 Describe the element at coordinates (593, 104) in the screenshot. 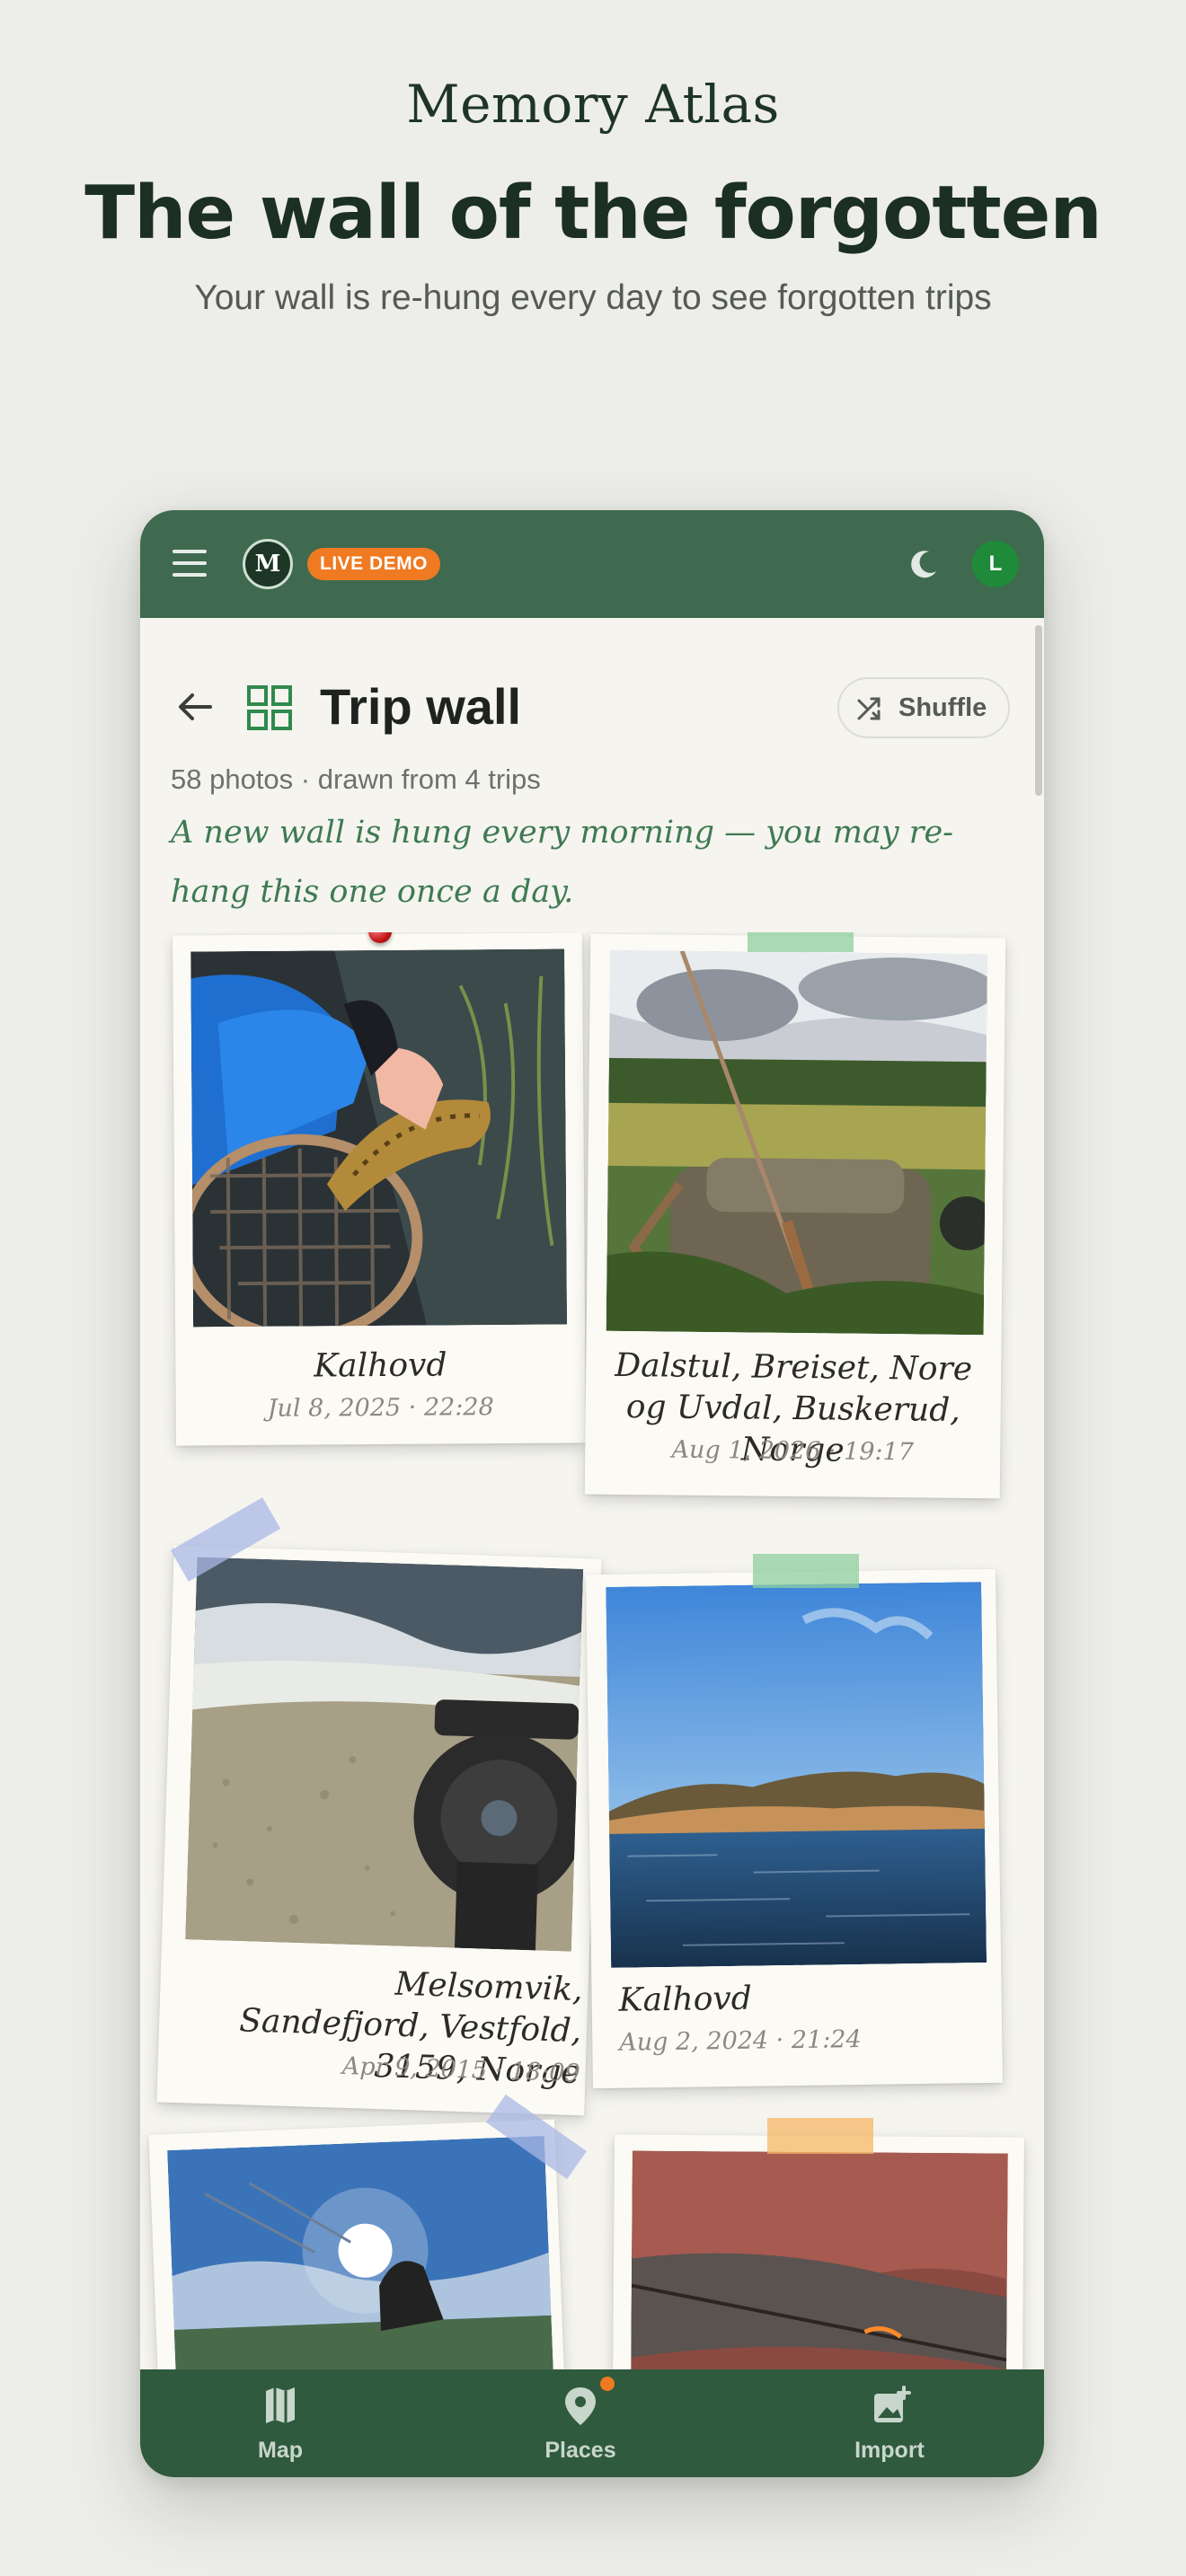

I see `brand-name: Memory Atlas` at that location.